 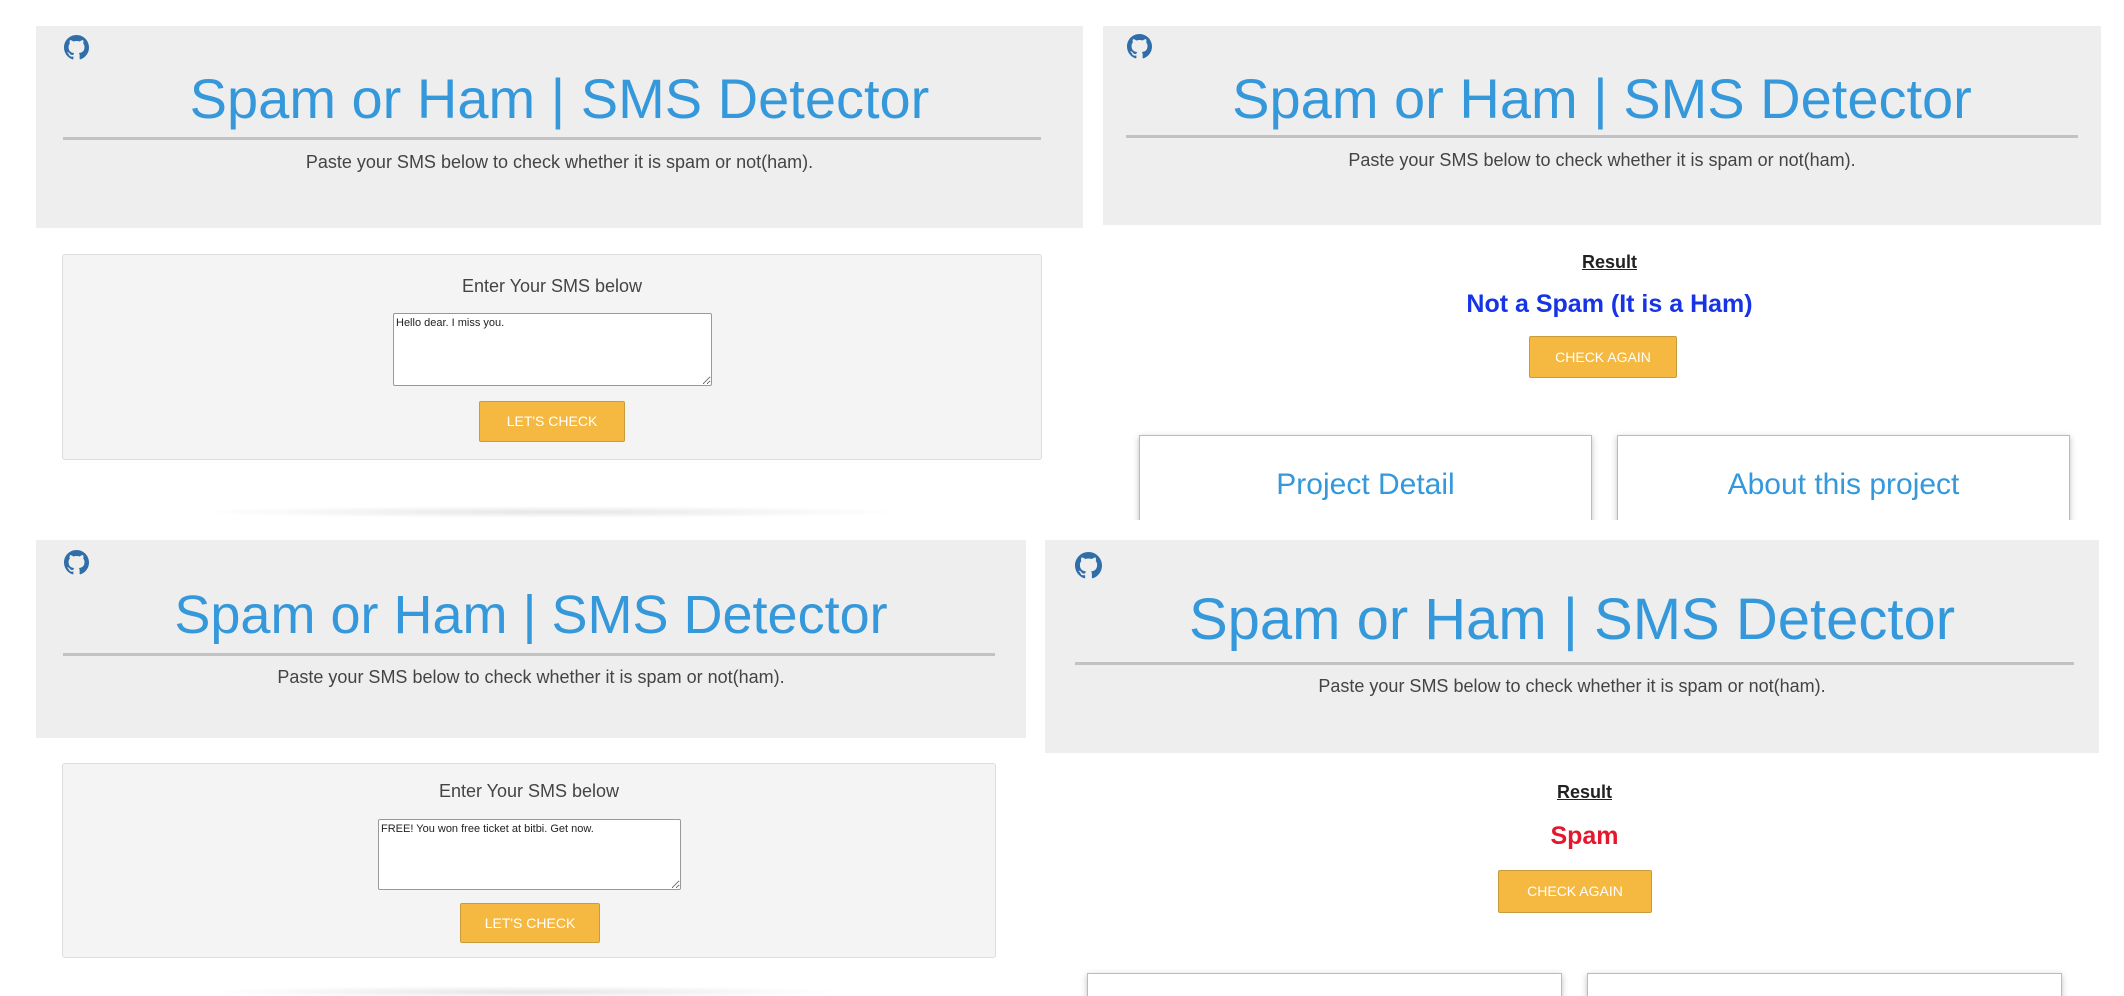 What do you see at coordinates (1365, 477) in the screenshot?
I see `project-detail-card: Project Detail` at bounding box center [1365, 477].